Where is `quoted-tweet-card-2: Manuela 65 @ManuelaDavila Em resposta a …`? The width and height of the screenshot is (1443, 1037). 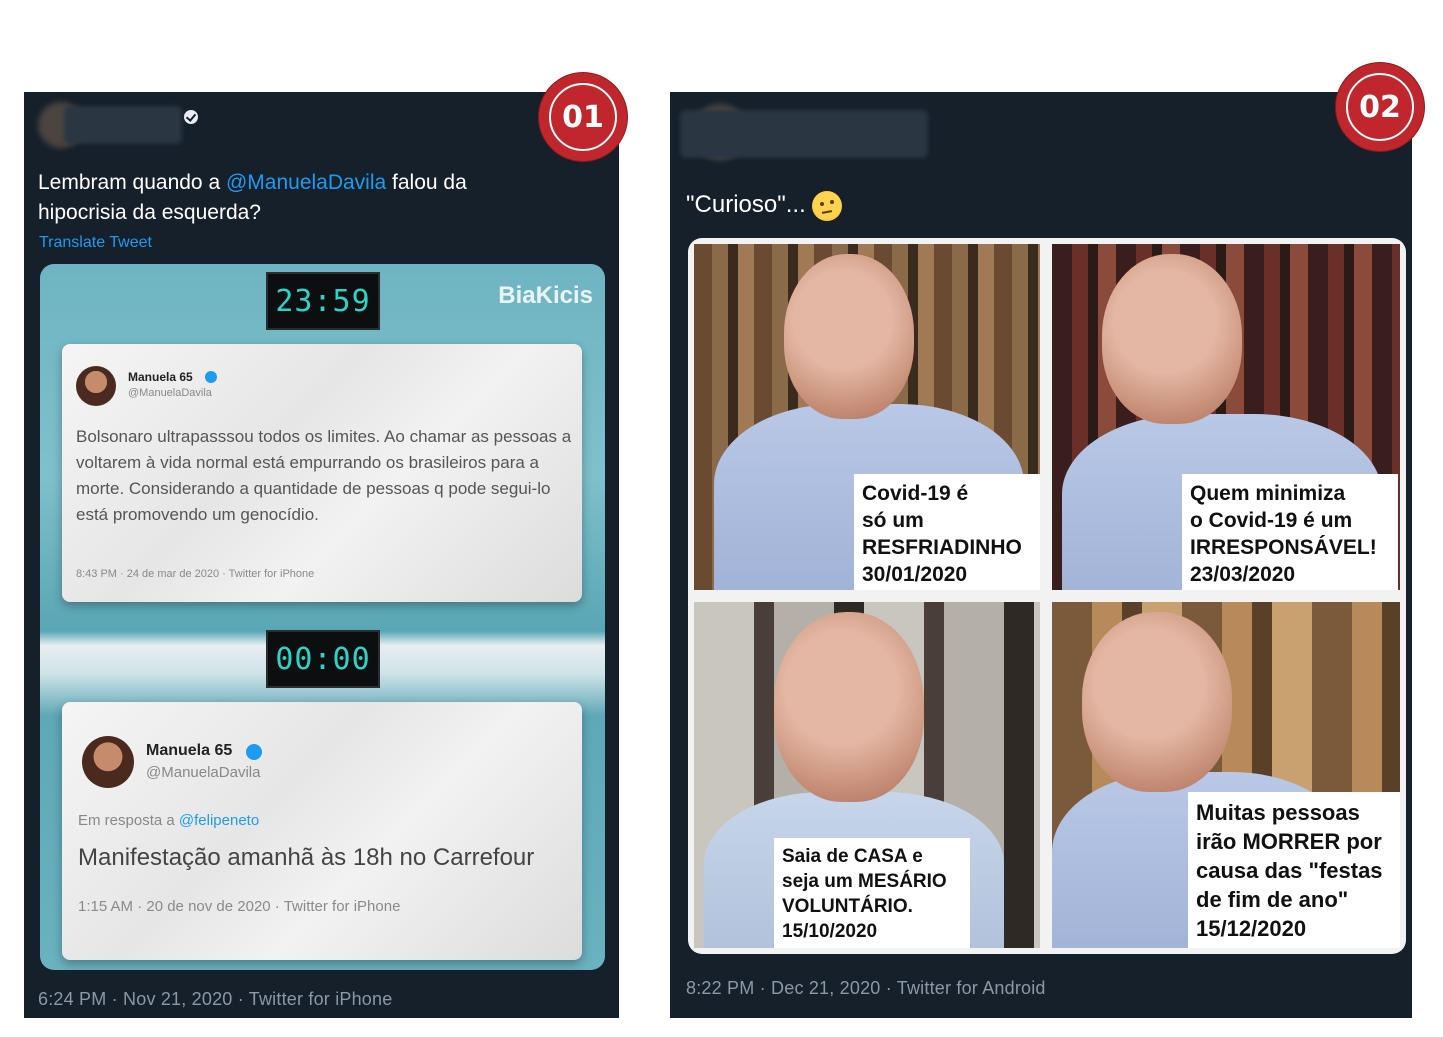
quoted-tweet-card-2: Manuela 65 @ManuelaDavila Em resposta a … is located at coordinates (322, 831).